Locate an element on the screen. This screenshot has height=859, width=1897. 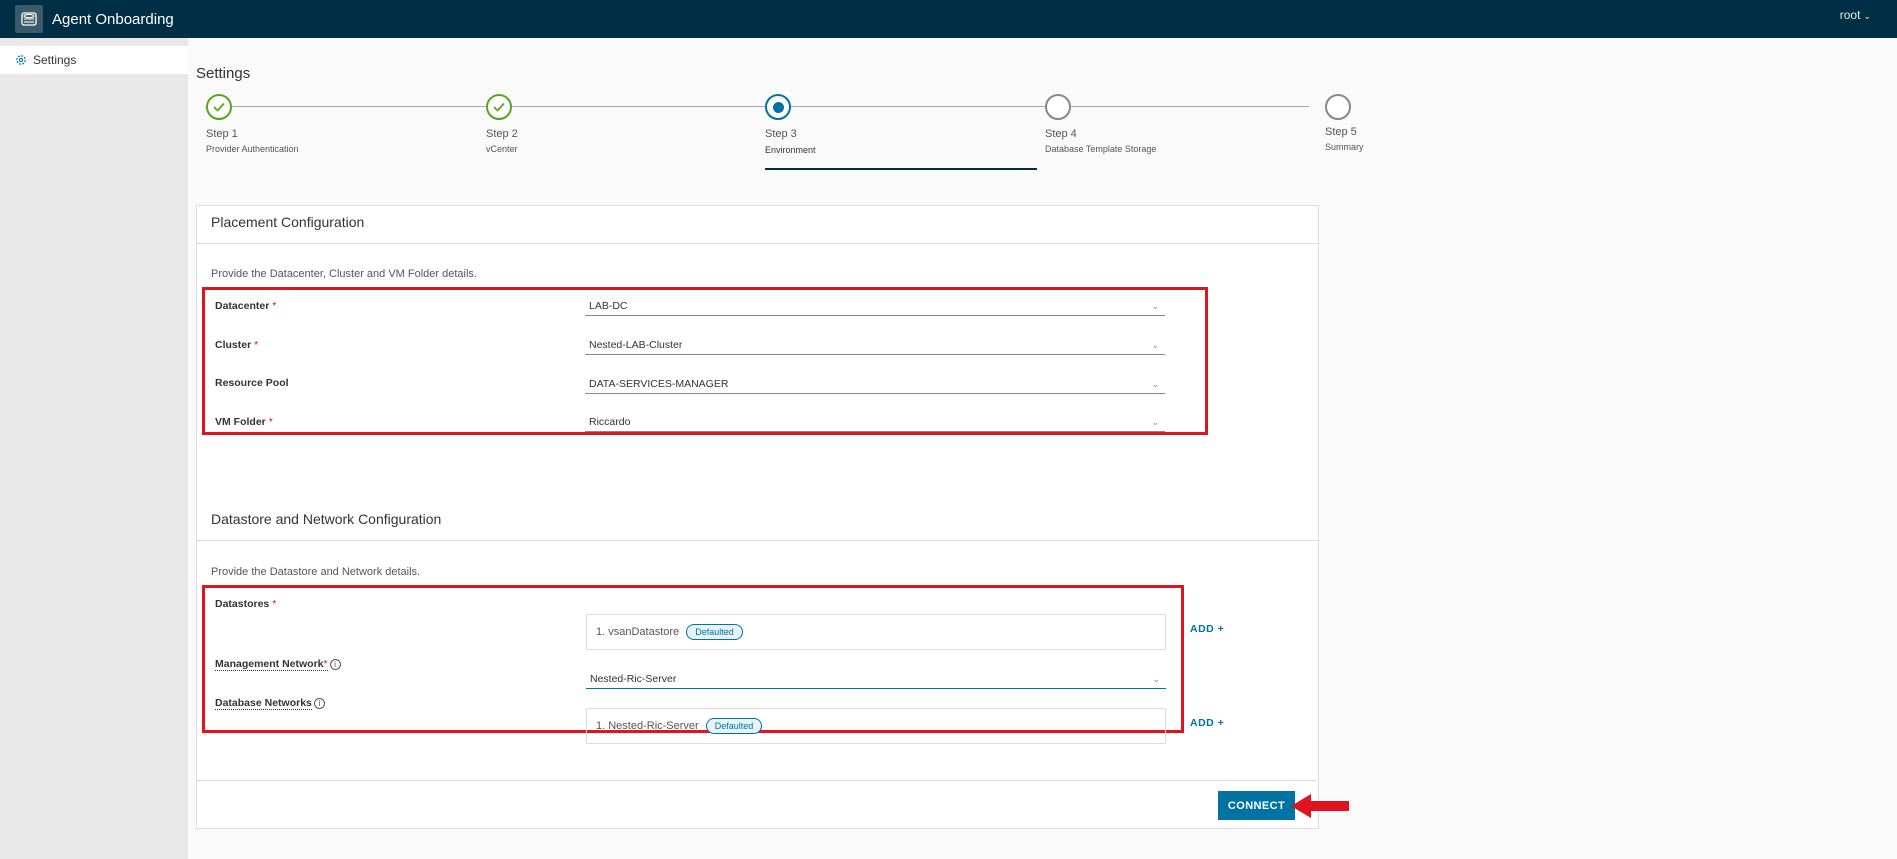
vm-folder-label: VM Folder * is located at coordinates (244, 422).